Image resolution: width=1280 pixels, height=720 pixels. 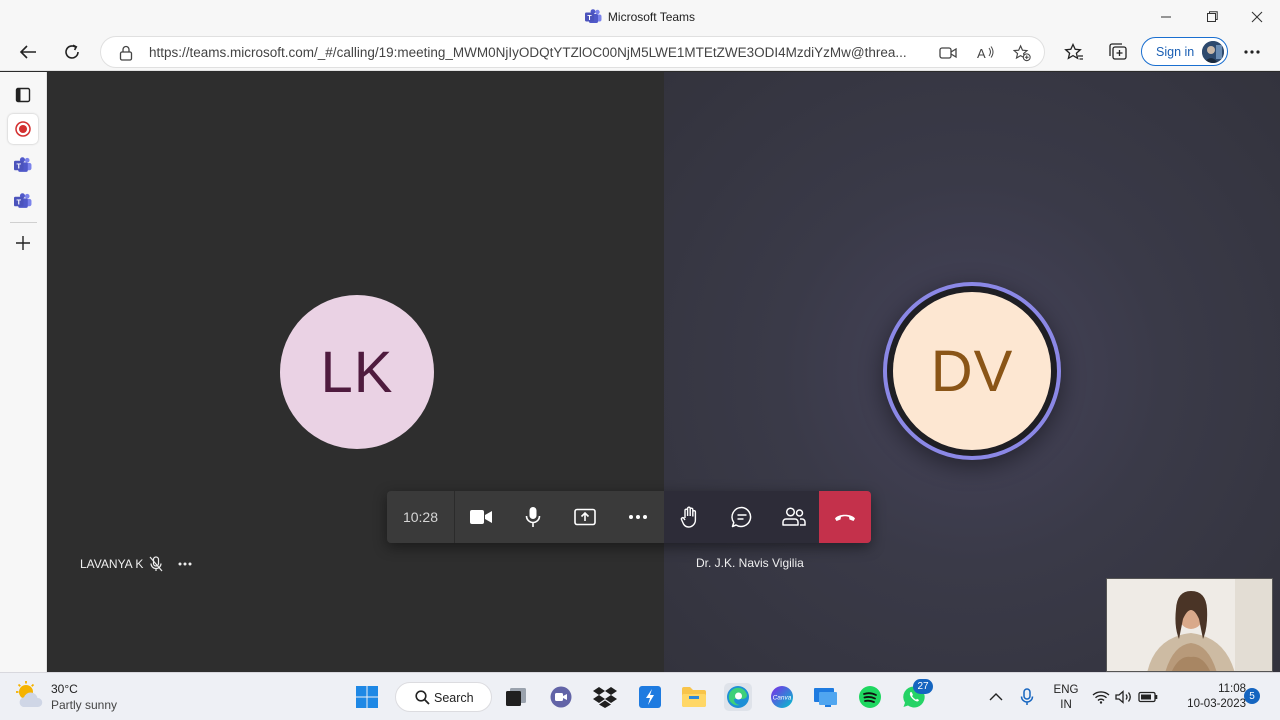 I want to click on restore-icon, so click(x=1212, y=16).